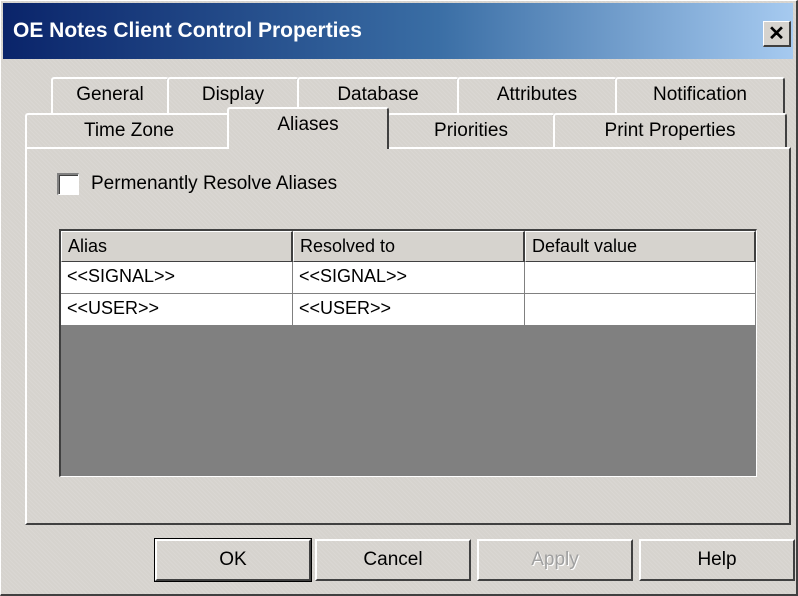  I want to click on ok-button: OK, so click(233, 560).